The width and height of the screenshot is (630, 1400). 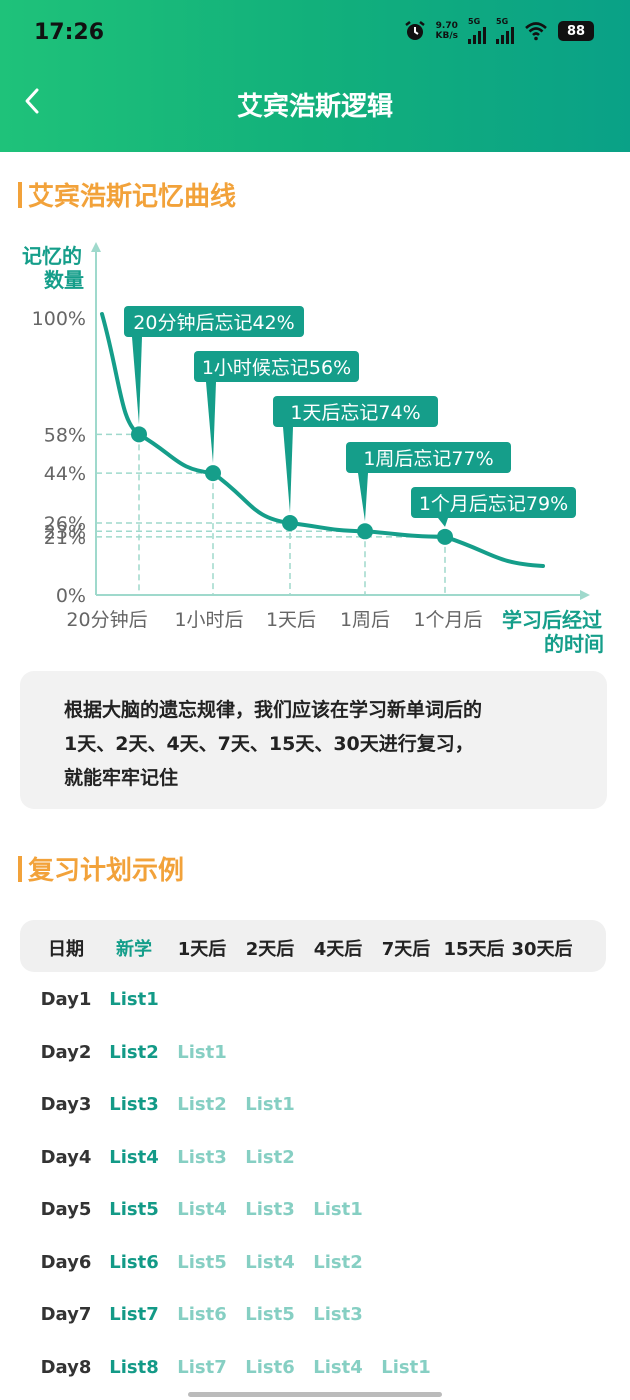 I want to click on status-icons: 9.70 KB/s 5G 5G 88, so click(x=499, y=31).